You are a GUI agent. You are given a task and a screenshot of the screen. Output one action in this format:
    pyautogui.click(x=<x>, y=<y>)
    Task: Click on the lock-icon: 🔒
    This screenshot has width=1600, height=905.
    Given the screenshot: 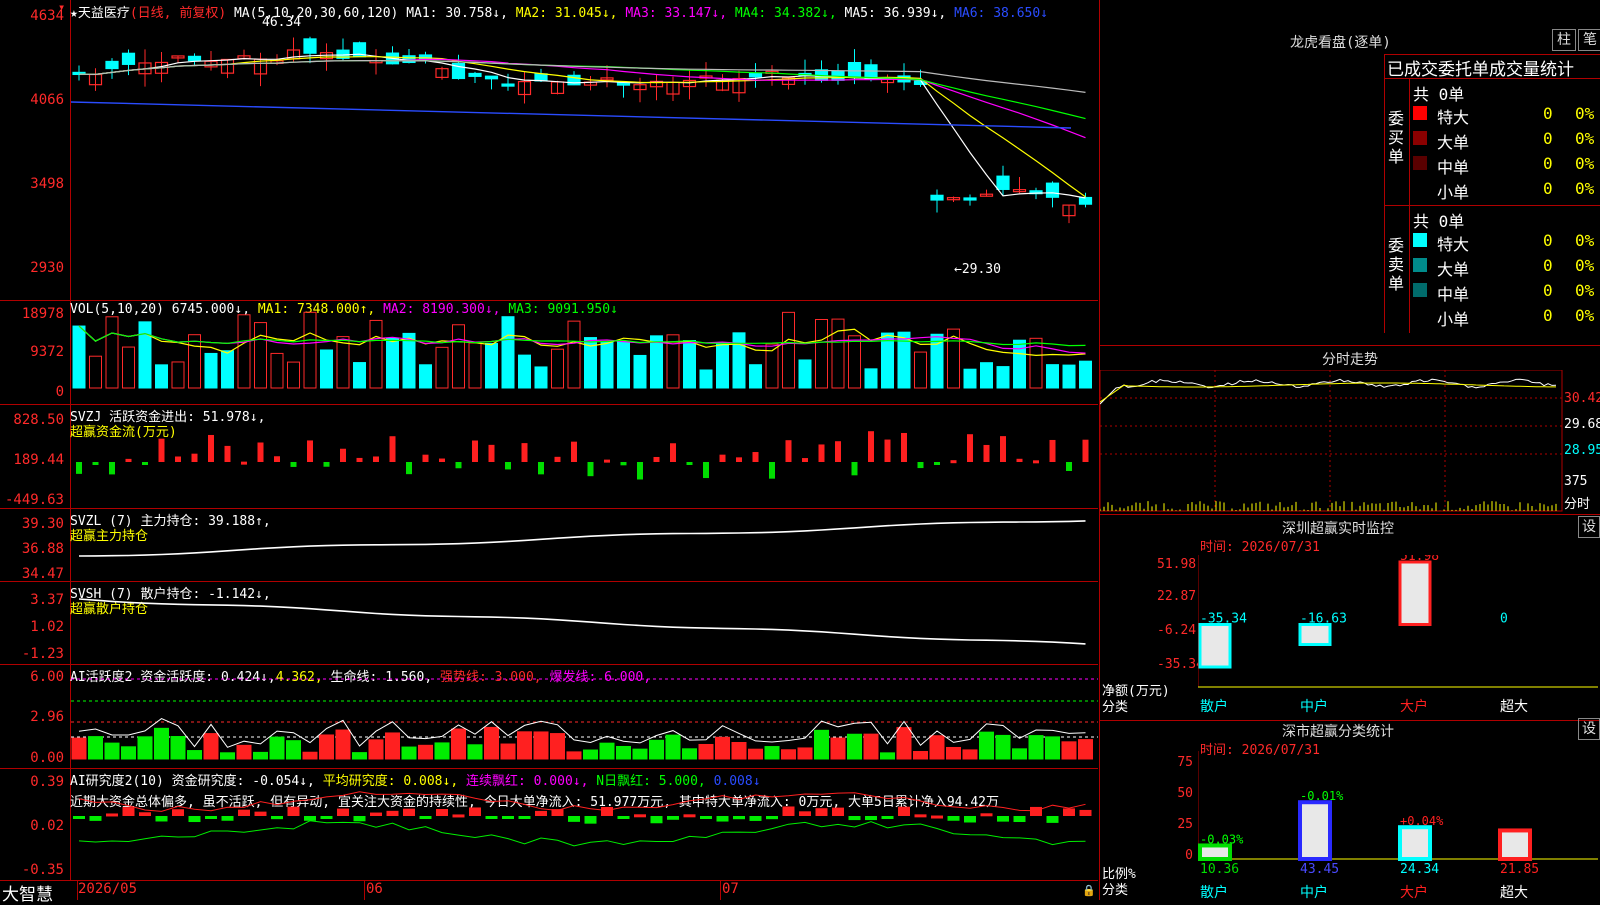 What is the action you would take?
    pyautogui.click(x=1089, y=890)
    